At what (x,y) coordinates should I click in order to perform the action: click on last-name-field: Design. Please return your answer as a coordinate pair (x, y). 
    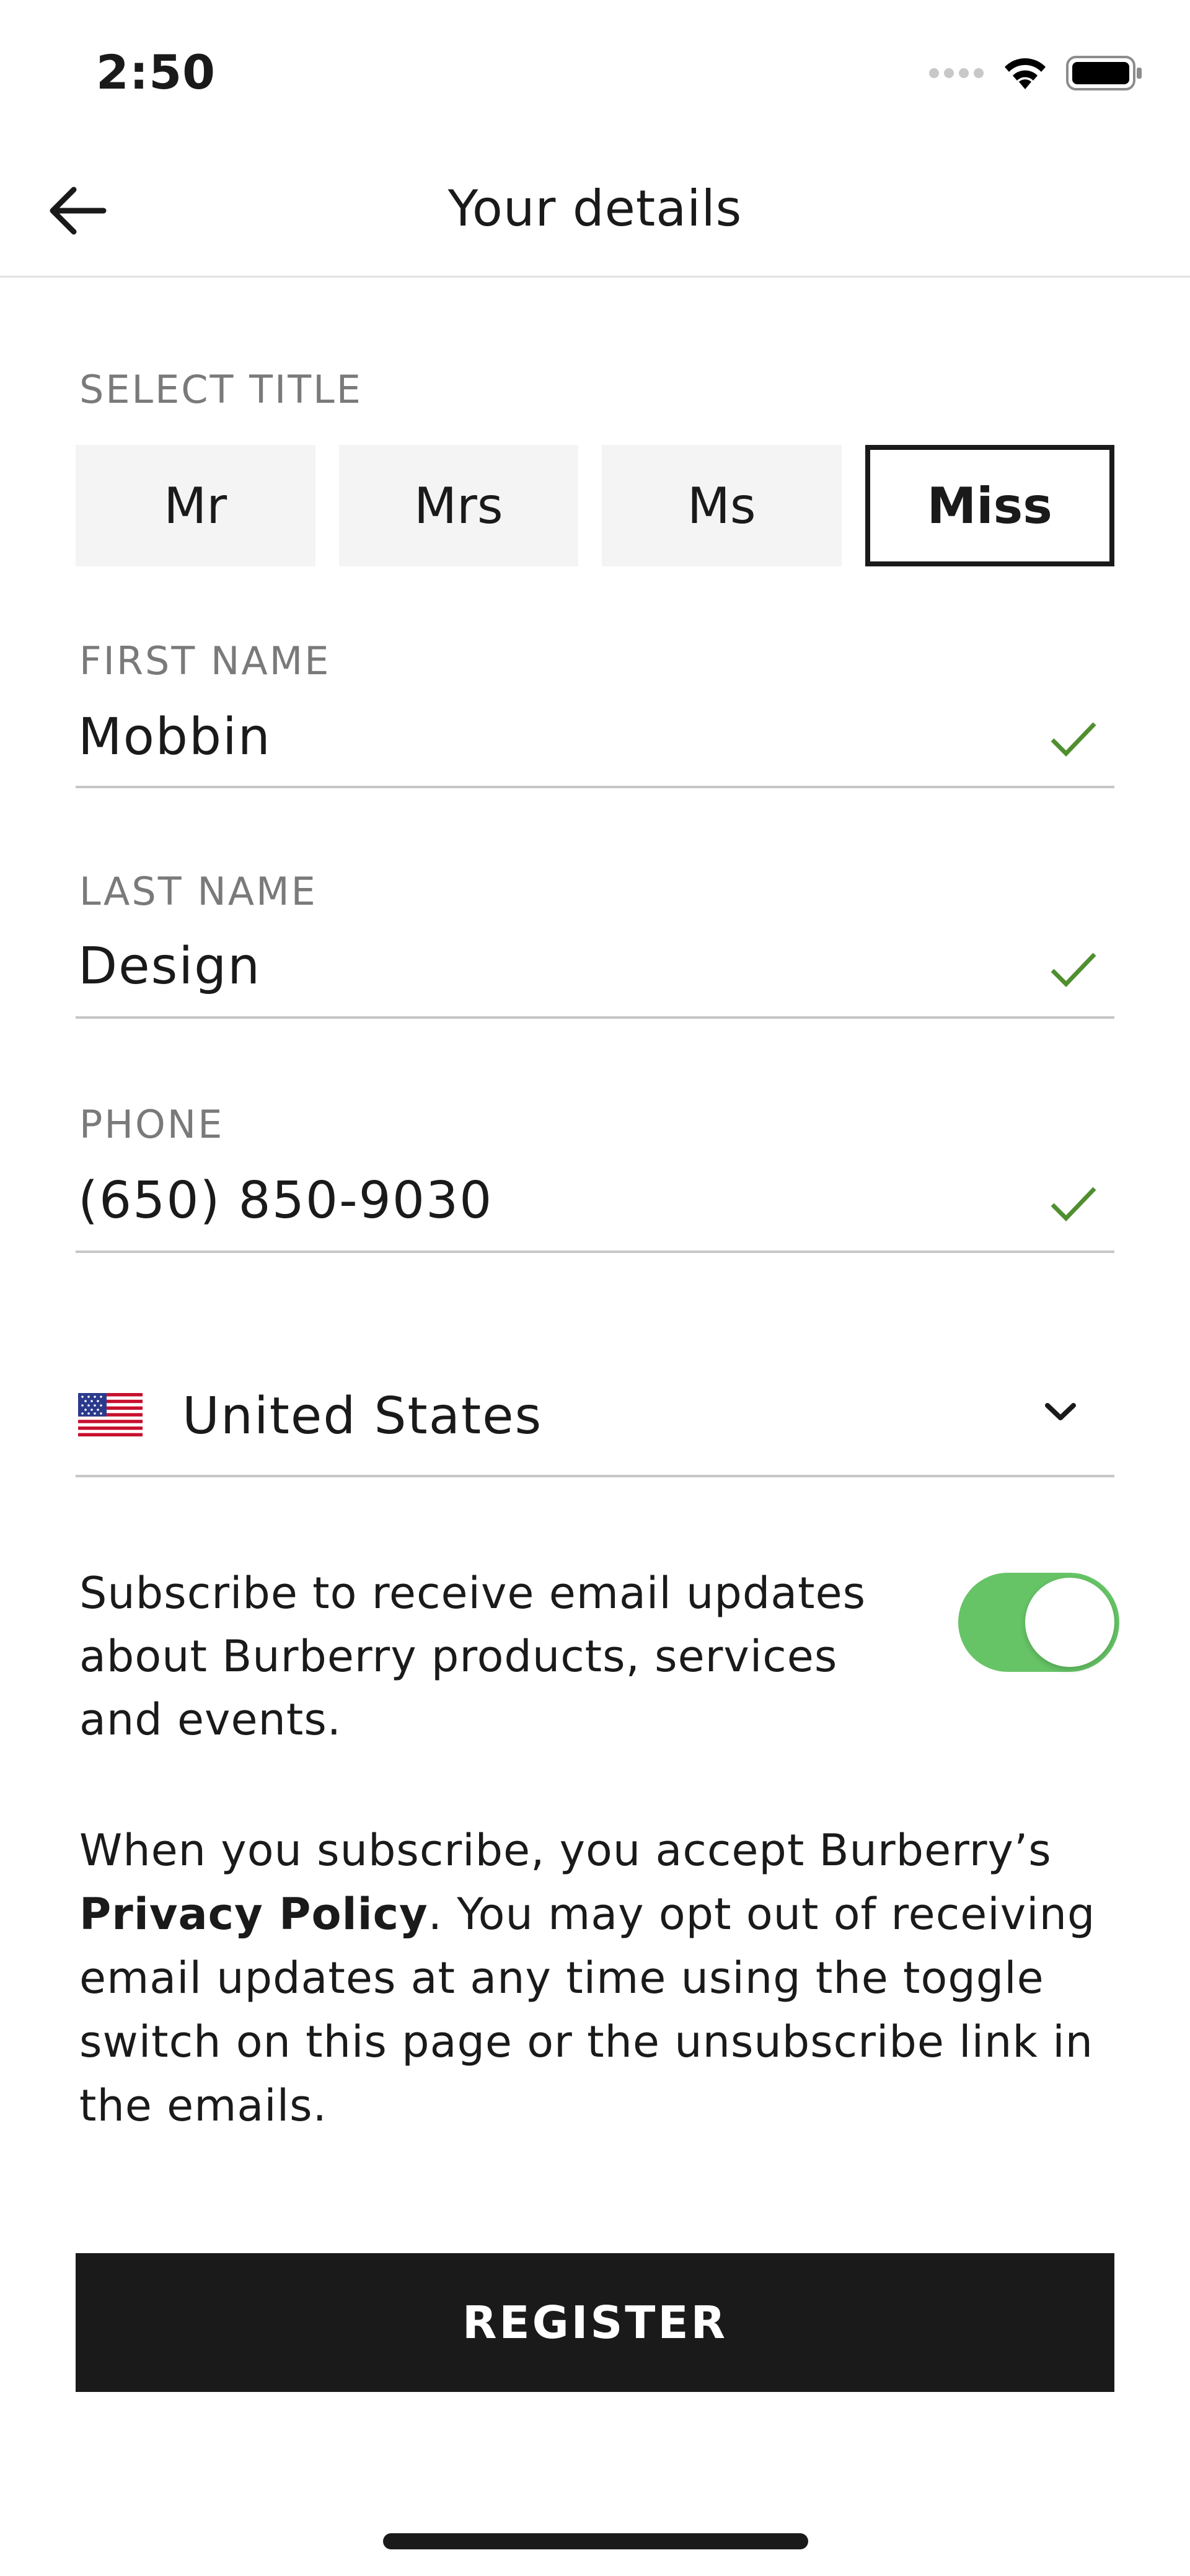
    Looking at the image, I should click on (595, 974).